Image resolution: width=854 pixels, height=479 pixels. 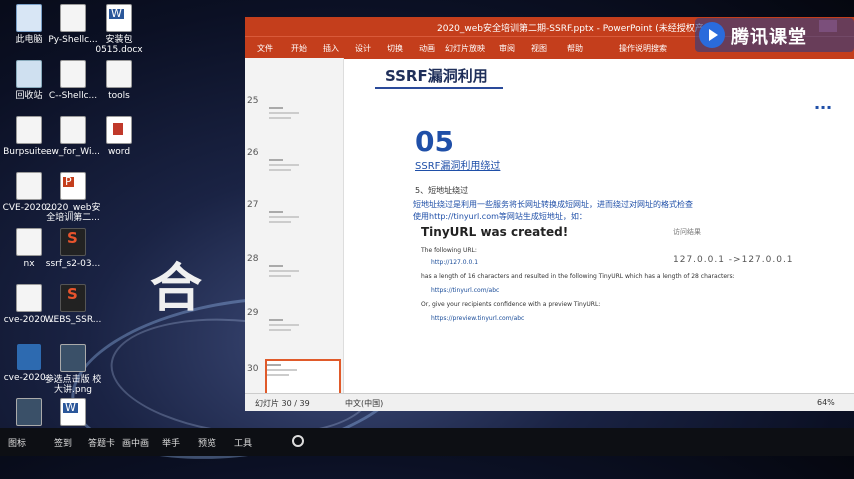 What do you see at coordinates (119, 152) in the screenshot?
I see `desktop-icon-label: word` at bounding box center [119, 152].